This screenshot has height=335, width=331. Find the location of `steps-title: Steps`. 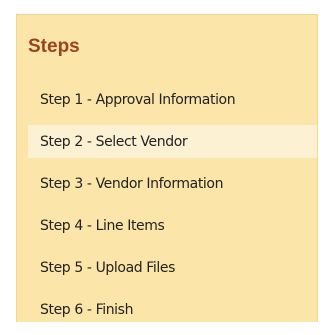

steps-title: Steps is located at coordinates (54, 46).